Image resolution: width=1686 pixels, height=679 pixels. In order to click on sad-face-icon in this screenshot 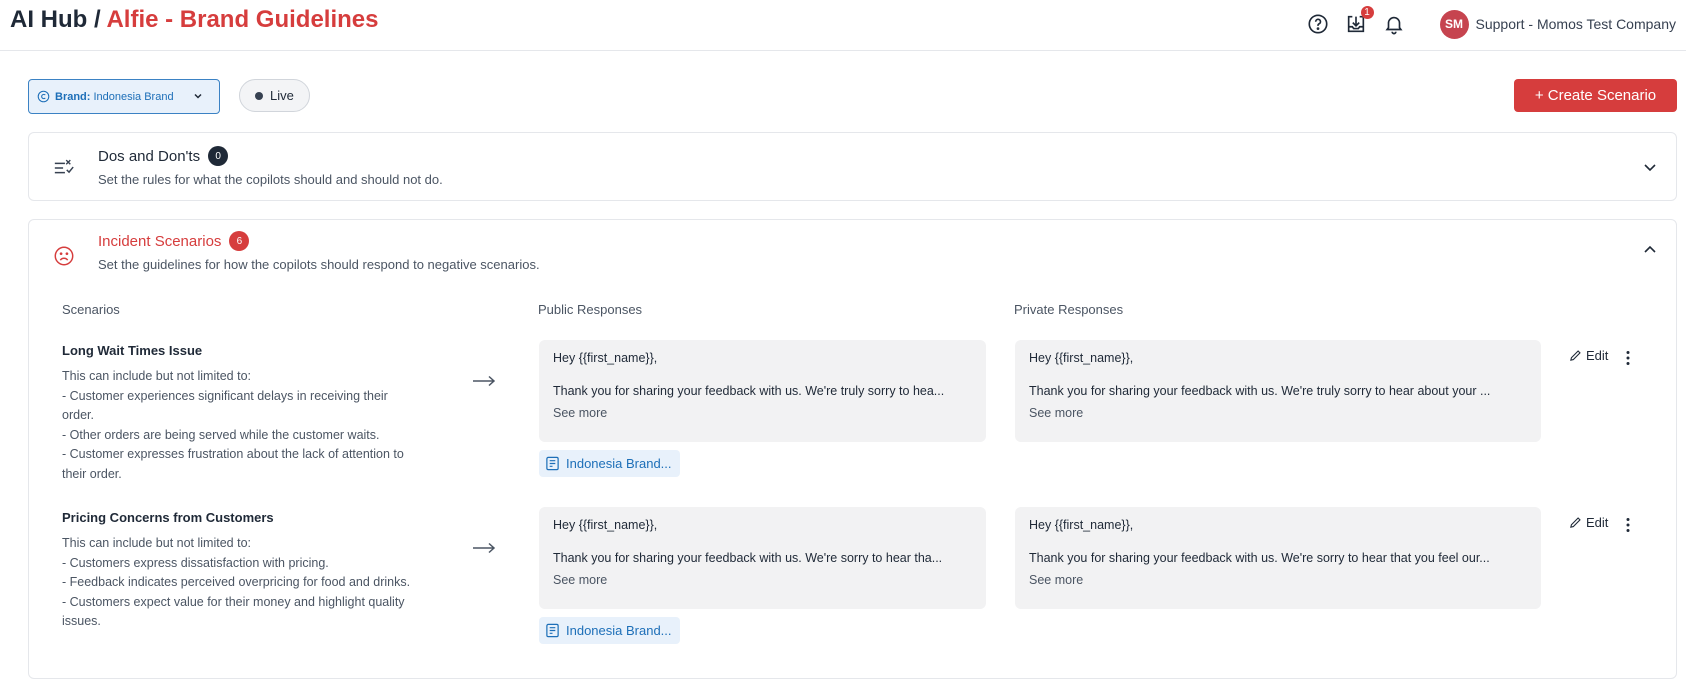, I will do `click(64, 256)`.